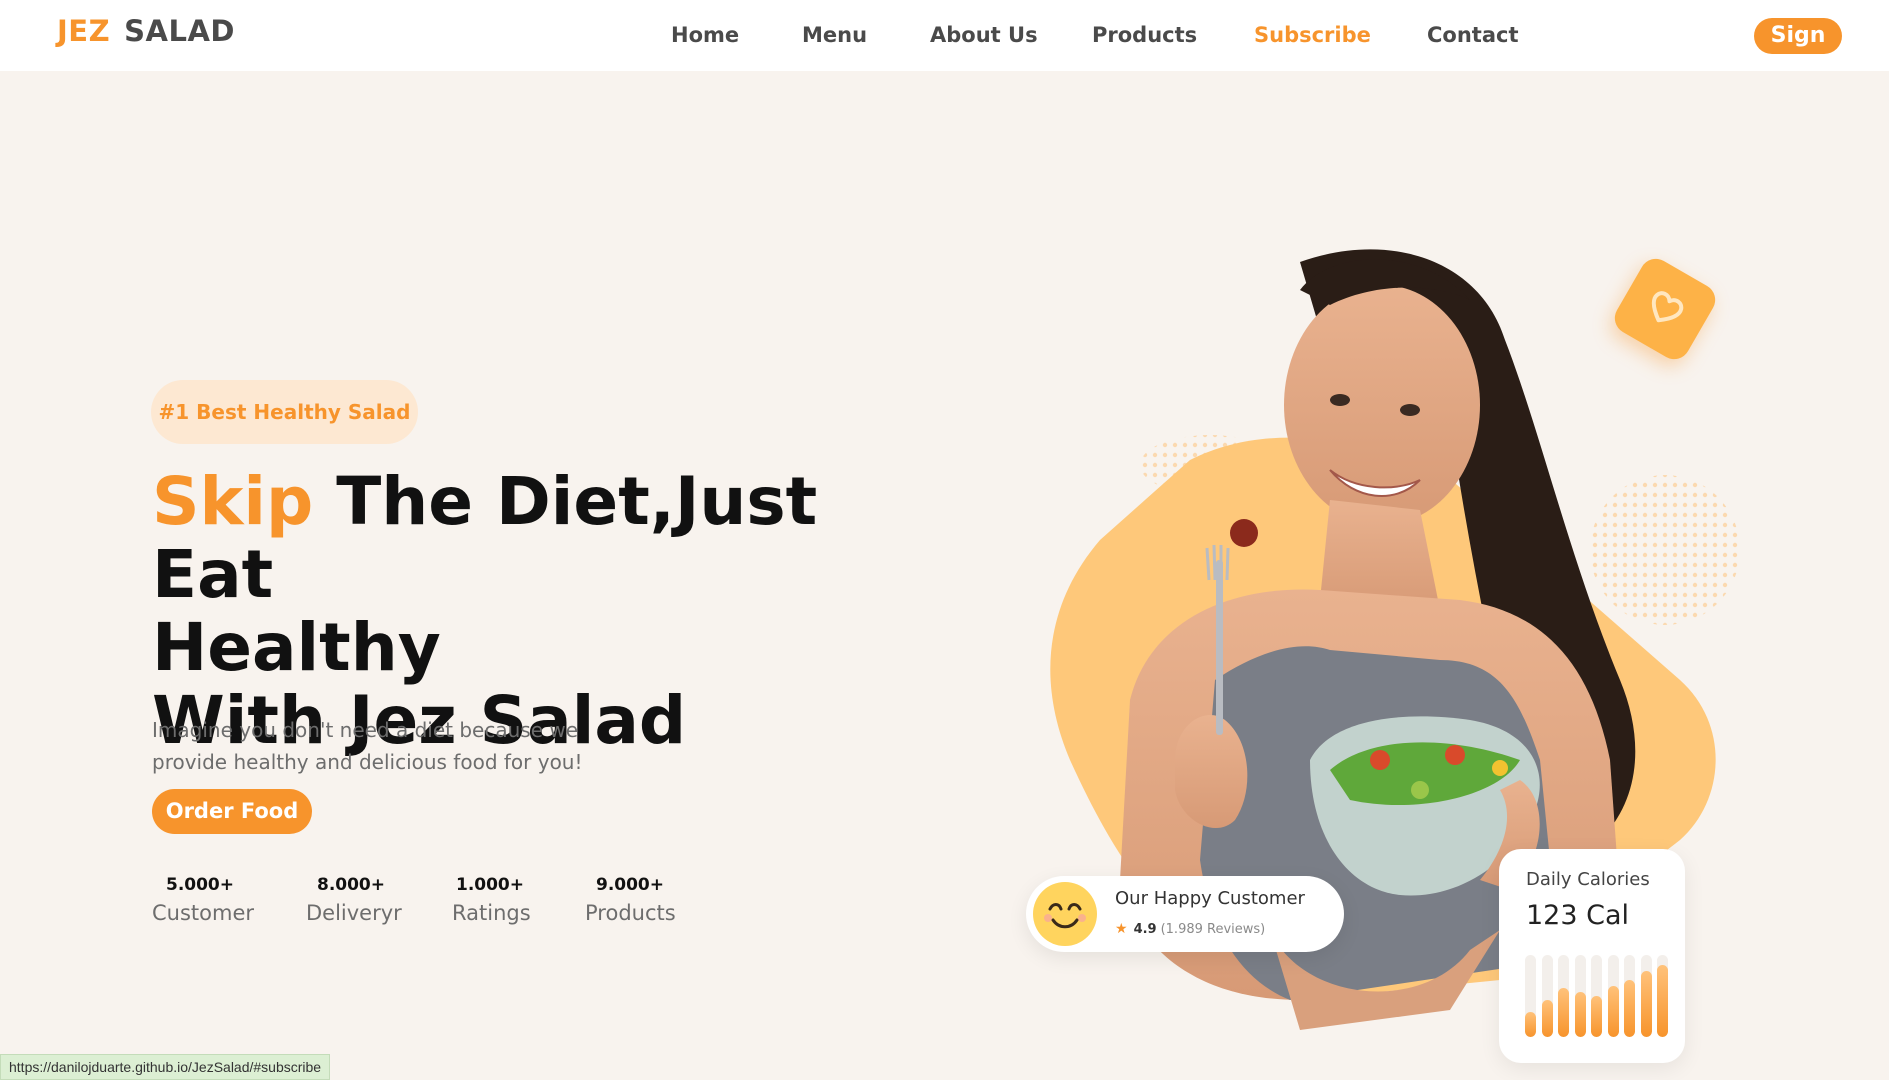  I want to click on avocado-piece, so click(1420, 790).